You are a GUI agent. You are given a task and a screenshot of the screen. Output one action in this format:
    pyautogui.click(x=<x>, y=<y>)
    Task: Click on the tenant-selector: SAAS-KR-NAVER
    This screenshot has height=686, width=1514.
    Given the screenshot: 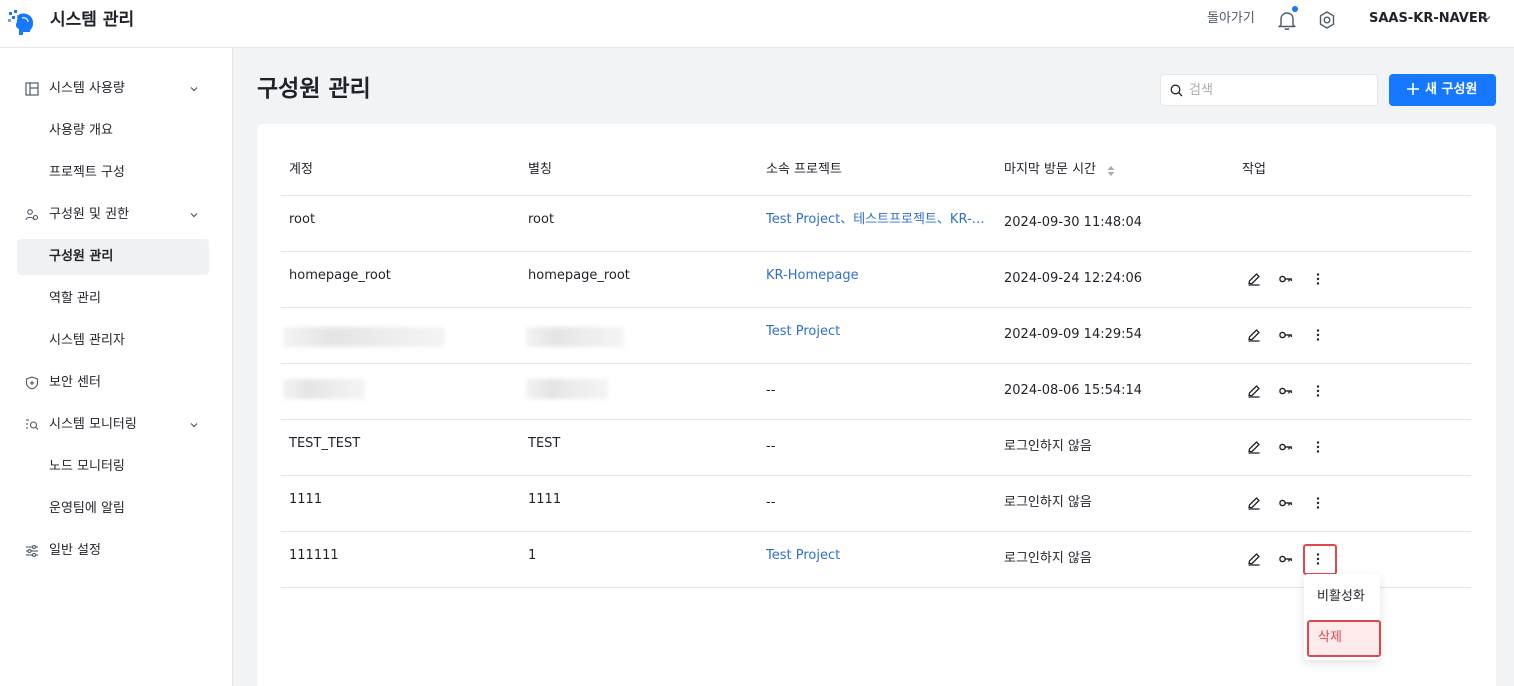 What is the action you would take?
    pyautogui.click(x=1428, y=19)
    